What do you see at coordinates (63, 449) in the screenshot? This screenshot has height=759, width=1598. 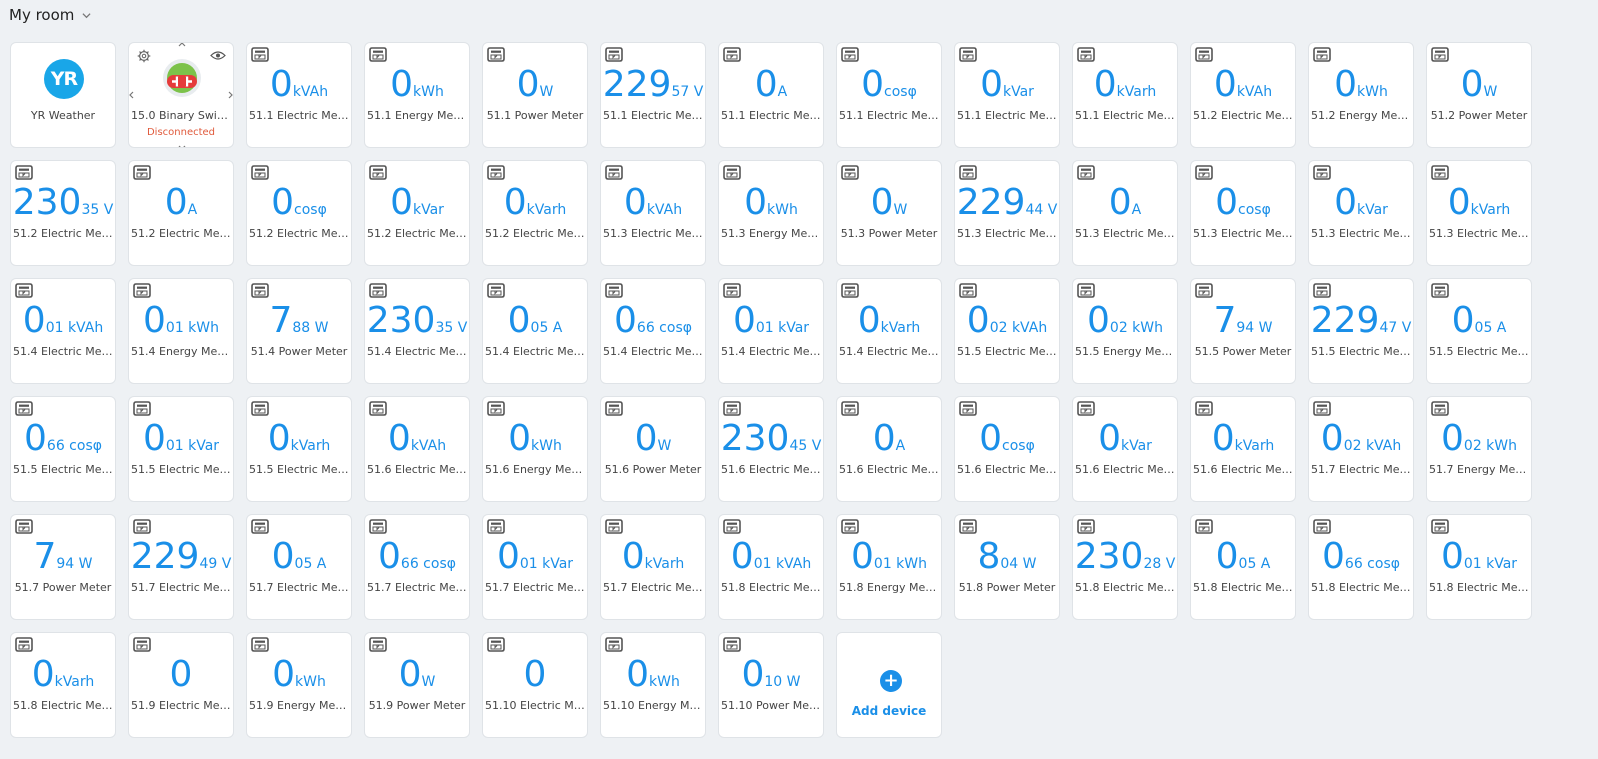 I see `meter-tile: 066 cosφ 51.5 Electric Meter` at bounding box center [63, 449].